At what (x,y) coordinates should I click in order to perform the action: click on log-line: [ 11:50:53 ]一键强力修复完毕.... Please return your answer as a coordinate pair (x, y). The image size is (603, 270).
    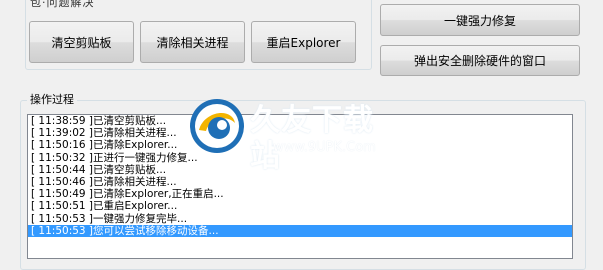
    Looking at the image, I should click on (300, 219).